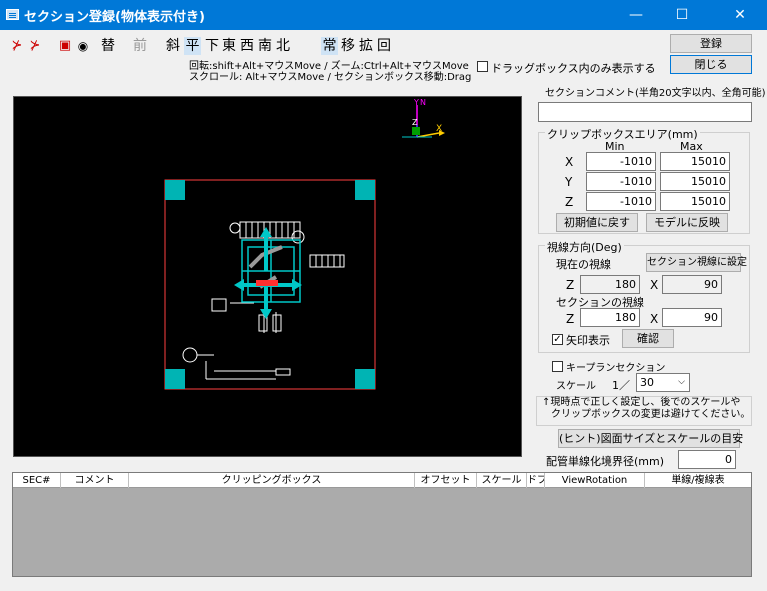 Image resolution: width=767 pixels, height=591 pixels. What do you see at coordinates (584, 247) in the screenshot?
I see `view-direction-title: 視線方向(Deg)` at bounding box center [584, 247].